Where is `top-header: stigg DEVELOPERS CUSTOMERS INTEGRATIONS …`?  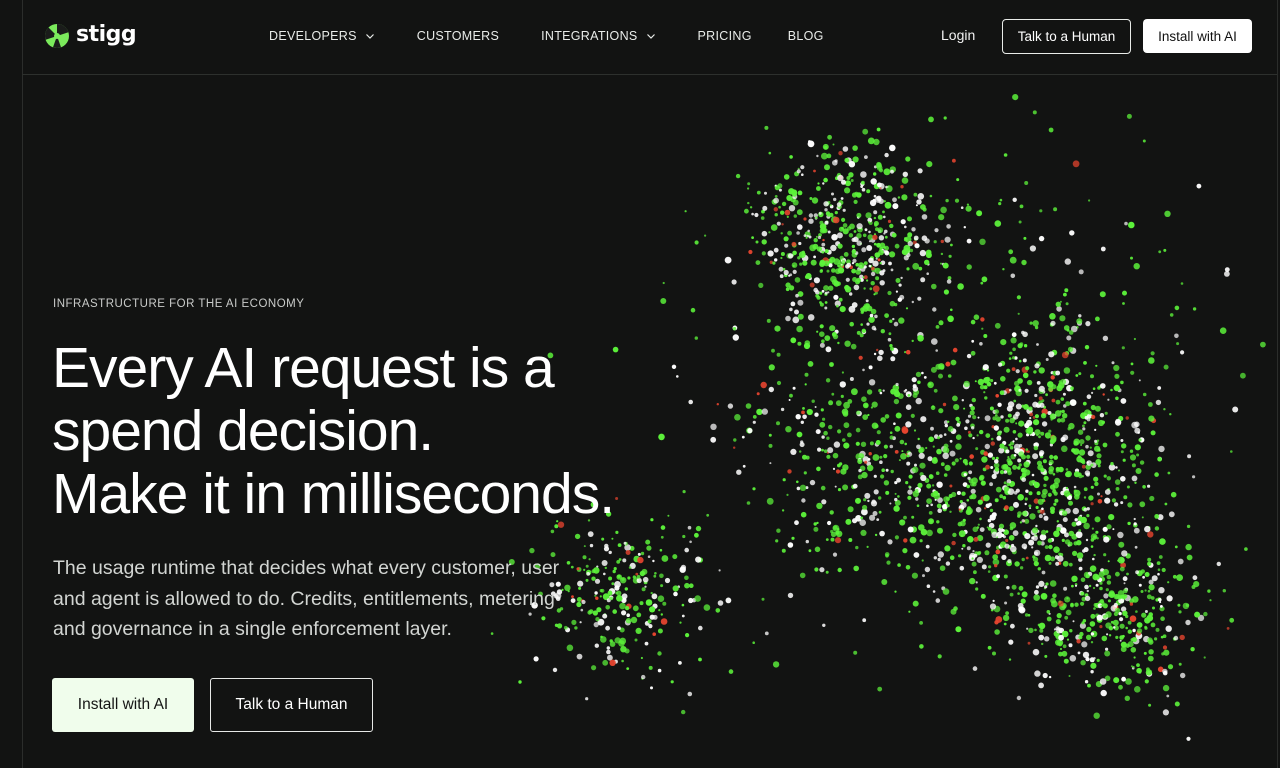 top-header: stigg DEVELOPERS CUSTOMERS INTEGRATIONS … is located at coordinates (649, 37).